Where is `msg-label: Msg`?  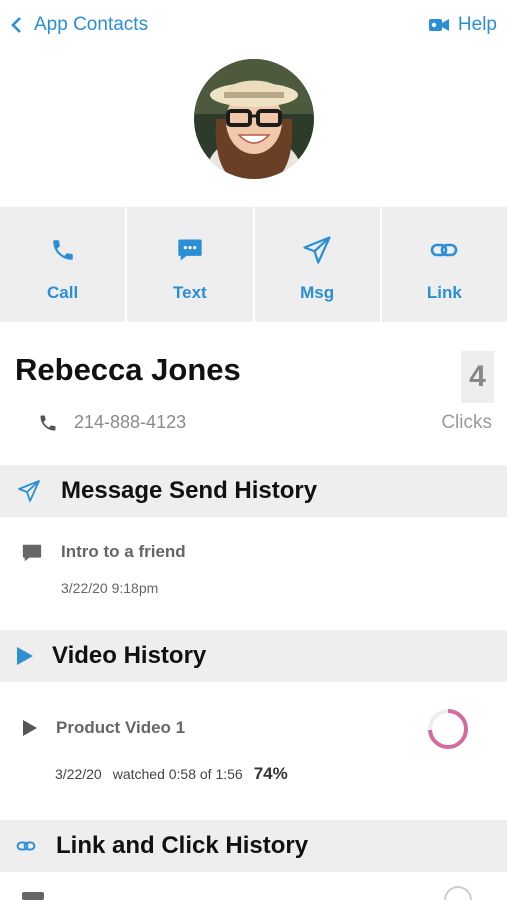 msg-label: Msg is located at coordinates (317, 292).